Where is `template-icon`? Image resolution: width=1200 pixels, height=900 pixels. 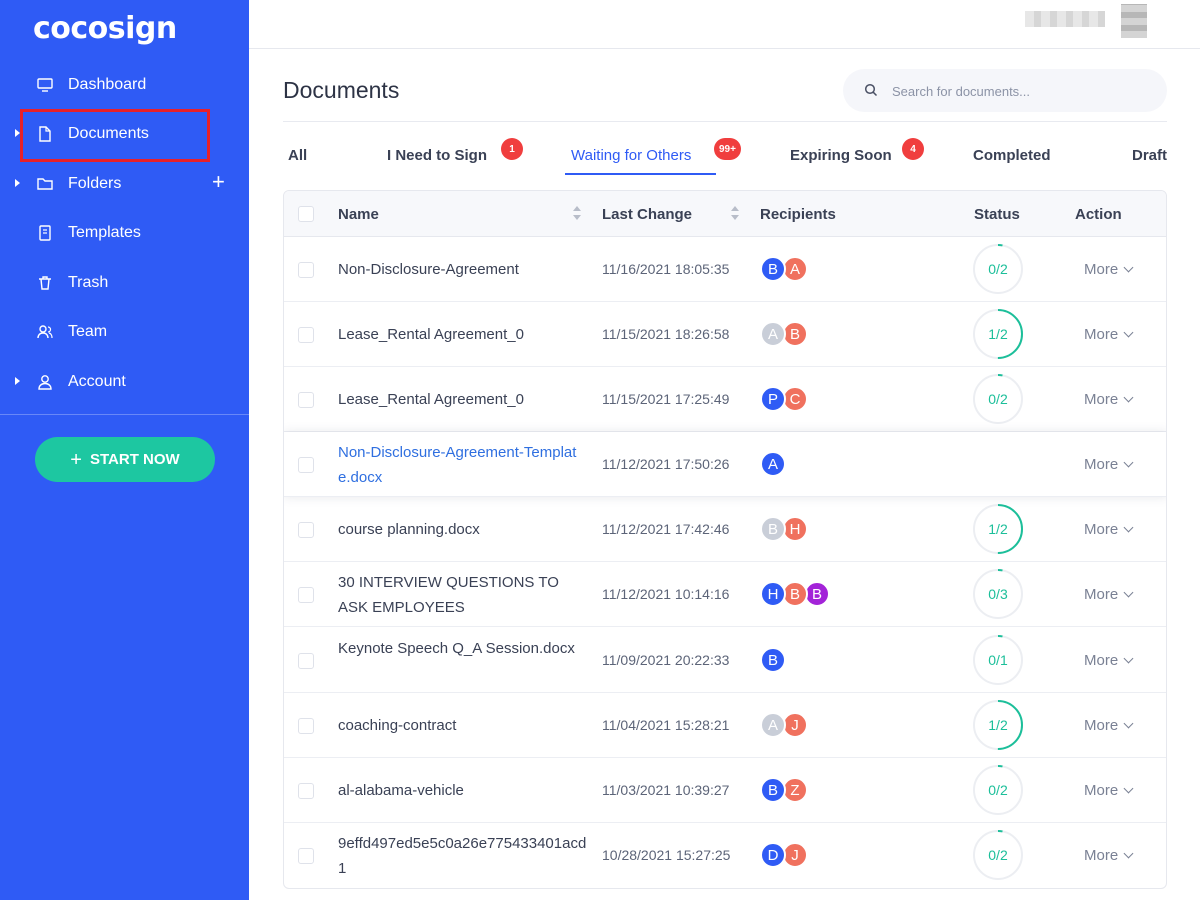 template-icon is located at coordinates (45, 233).